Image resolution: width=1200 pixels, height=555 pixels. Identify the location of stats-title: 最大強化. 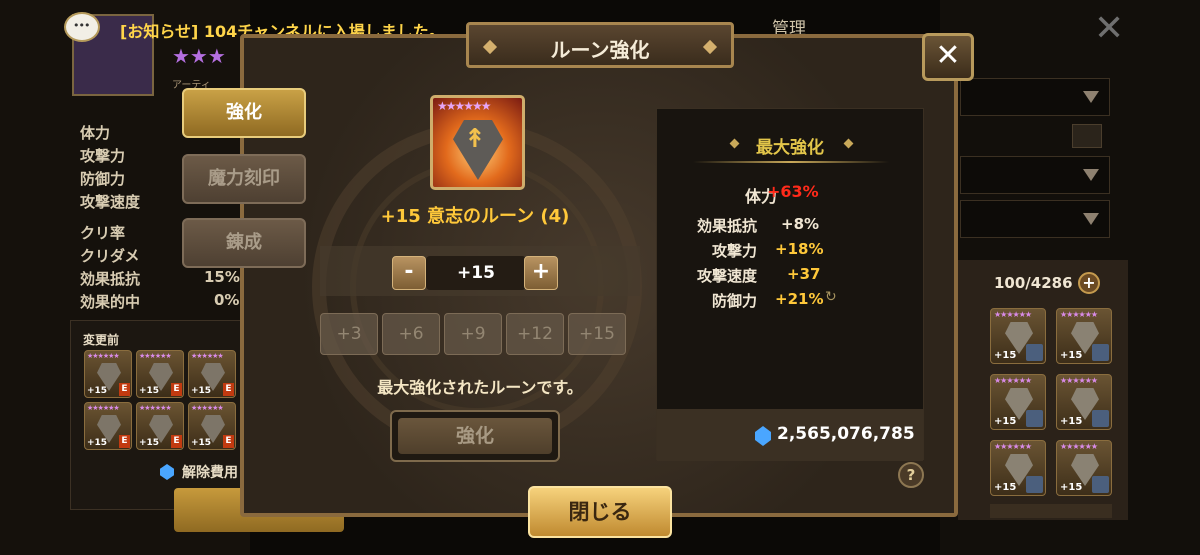
(790, 148).